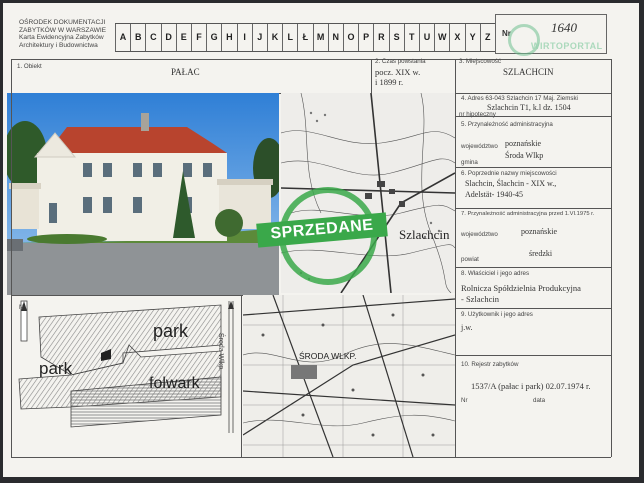 The width and height of the screenshot is (644, 483). I want to click on adres-value: Szlachcin T1, k.l dz. 1504, so click(529, 107).